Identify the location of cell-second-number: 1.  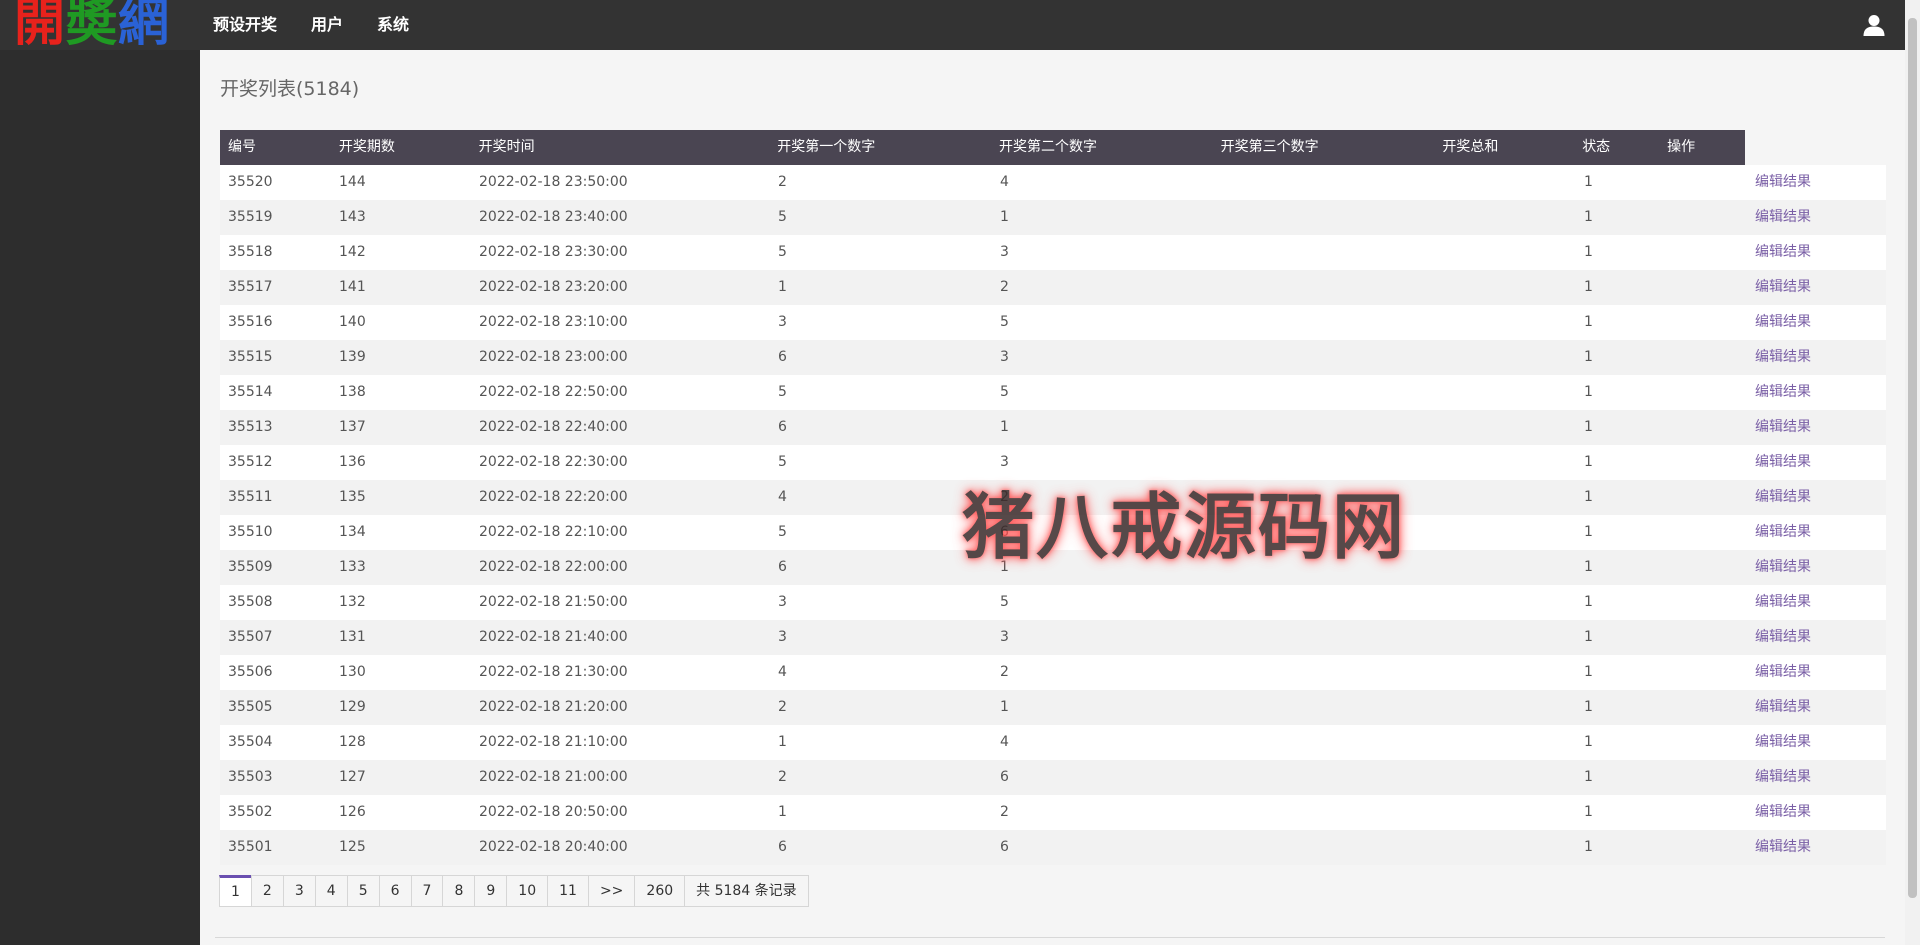
(1004, 567).